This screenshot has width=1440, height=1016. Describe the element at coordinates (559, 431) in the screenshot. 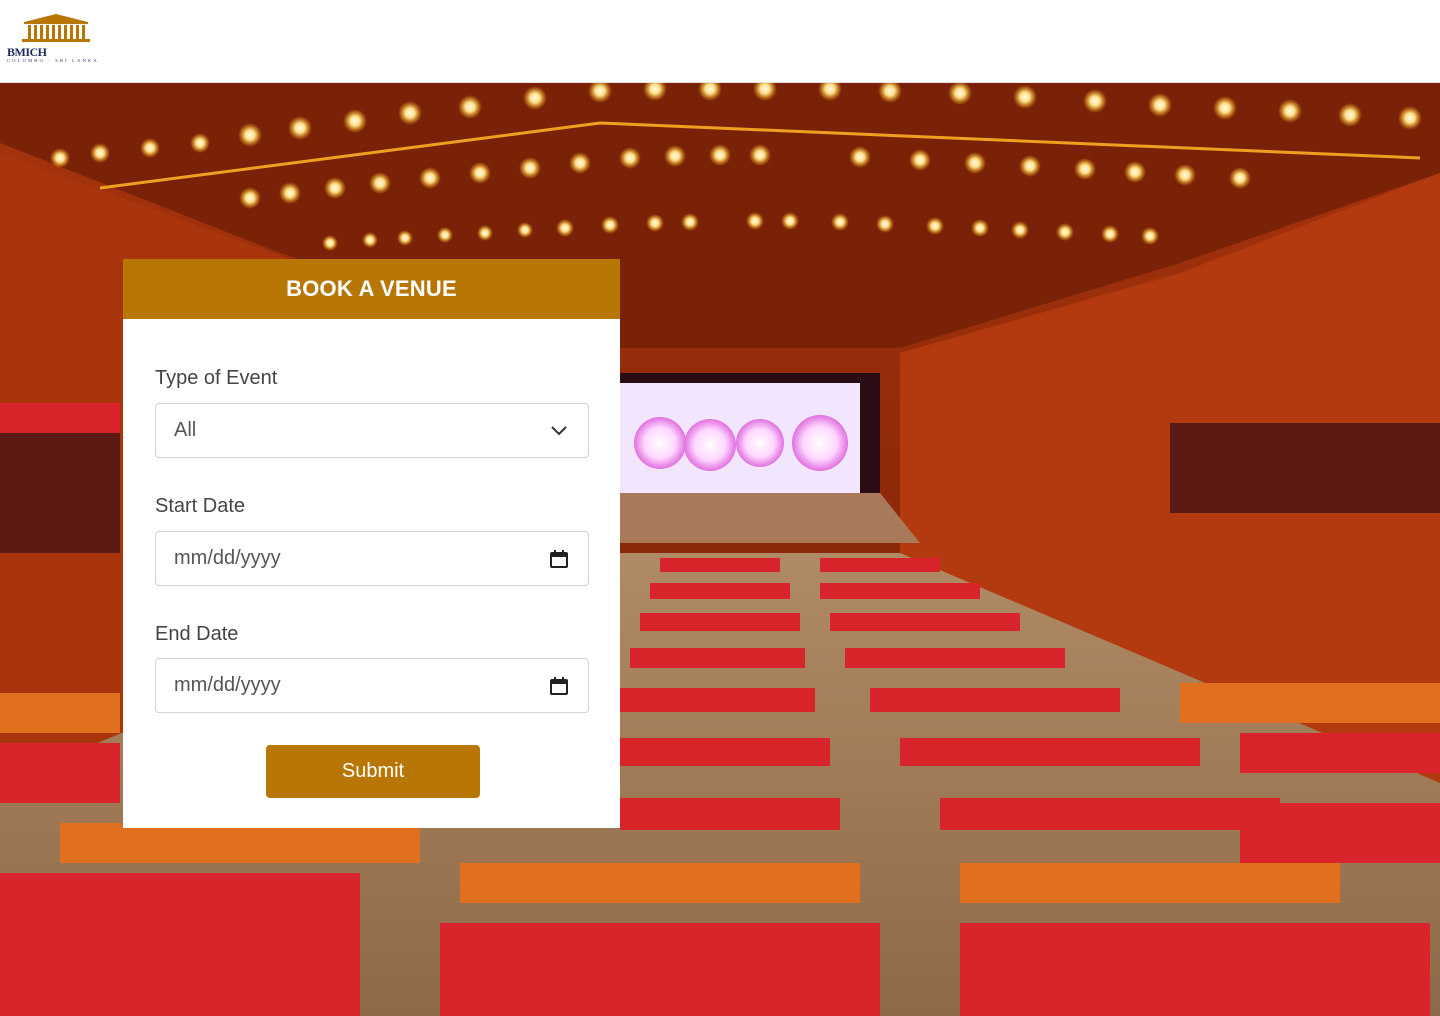

I see `chevron-down-icon` at that location.